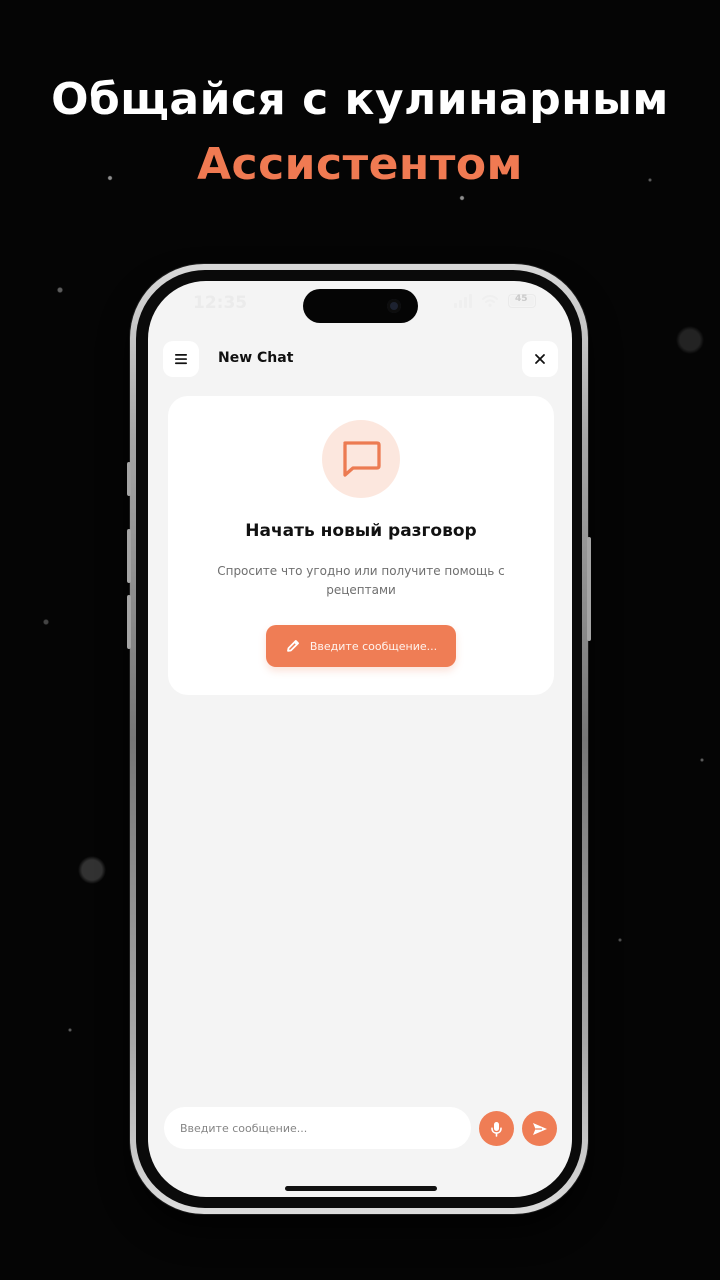  Describe the element at coordinates (360, 99) in the screenshot. I see `promo-headline-line1: Общайся с кулинарным` at that location.